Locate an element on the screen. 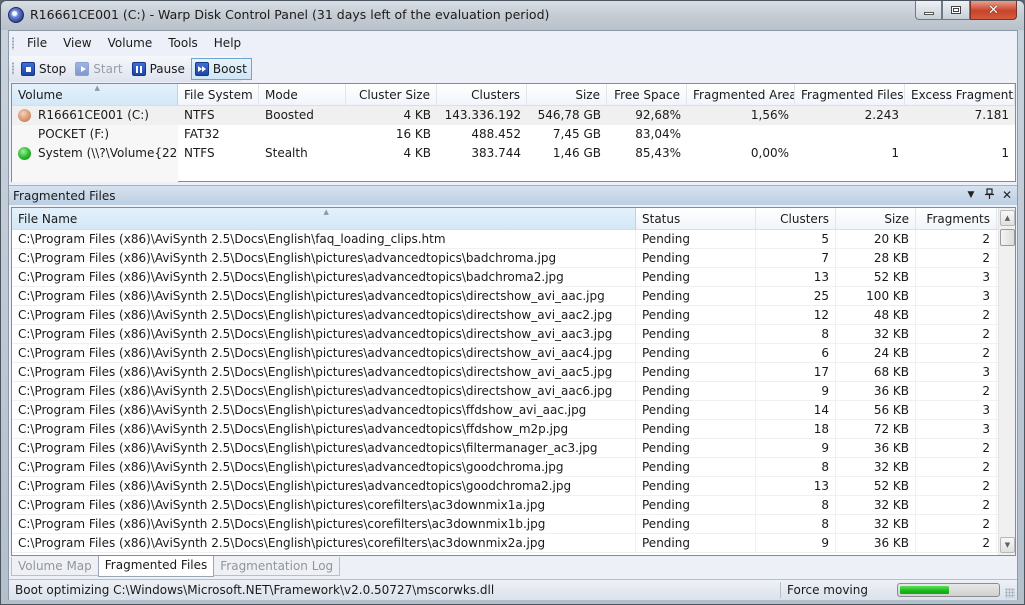 Image resolution: width=1025 pixels, height=605 pixels. column-header-status: Status is located at coordinates (696, 218).